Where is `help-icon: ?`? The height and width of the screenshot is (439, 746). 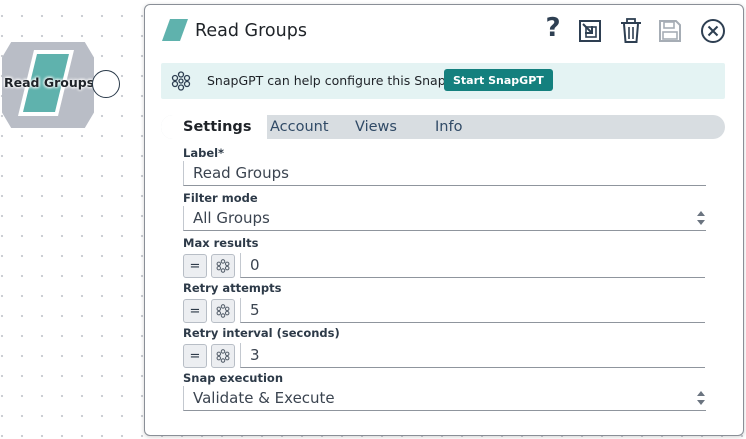 help-icon: ? is located at coordinates (553, 28).